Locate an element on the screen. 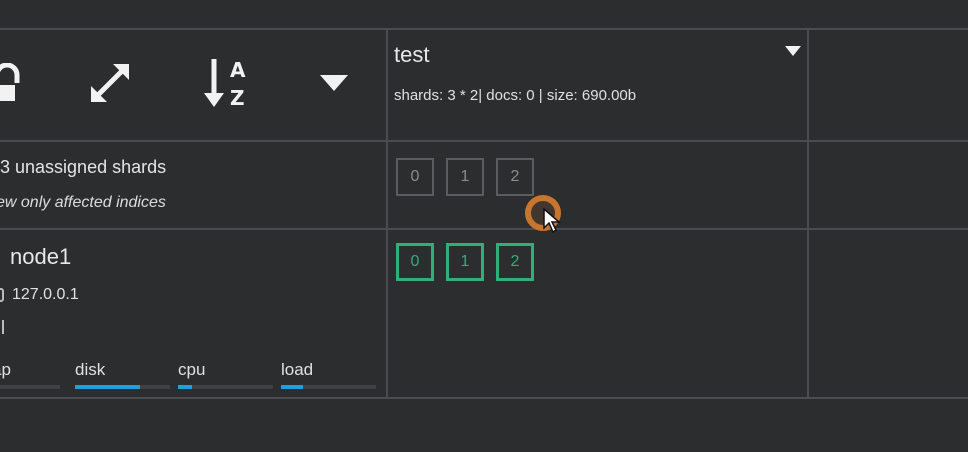 Image resolution: width=968 pixels, height=452 pixels. svg-text: Z is located at coordinates (237, 98).